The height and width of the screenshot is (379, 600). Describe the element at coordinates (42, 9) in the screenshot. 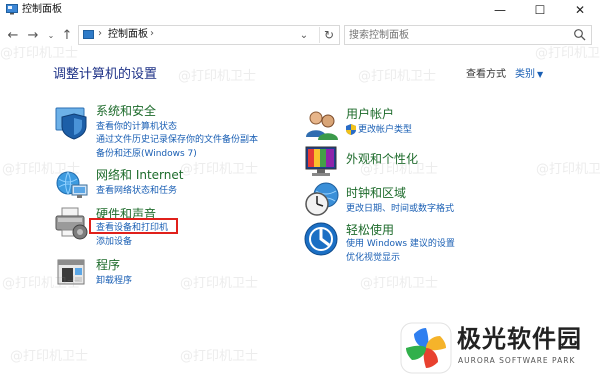

I see `window-title: 控制面板` at that location.